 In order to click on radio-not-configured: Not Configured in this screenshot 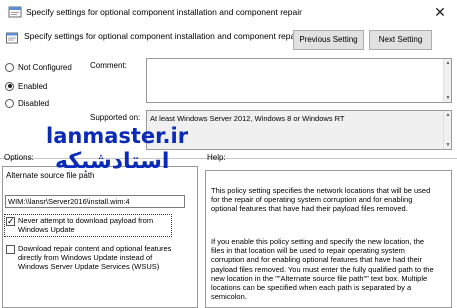, I will do `click(38, 67)`.